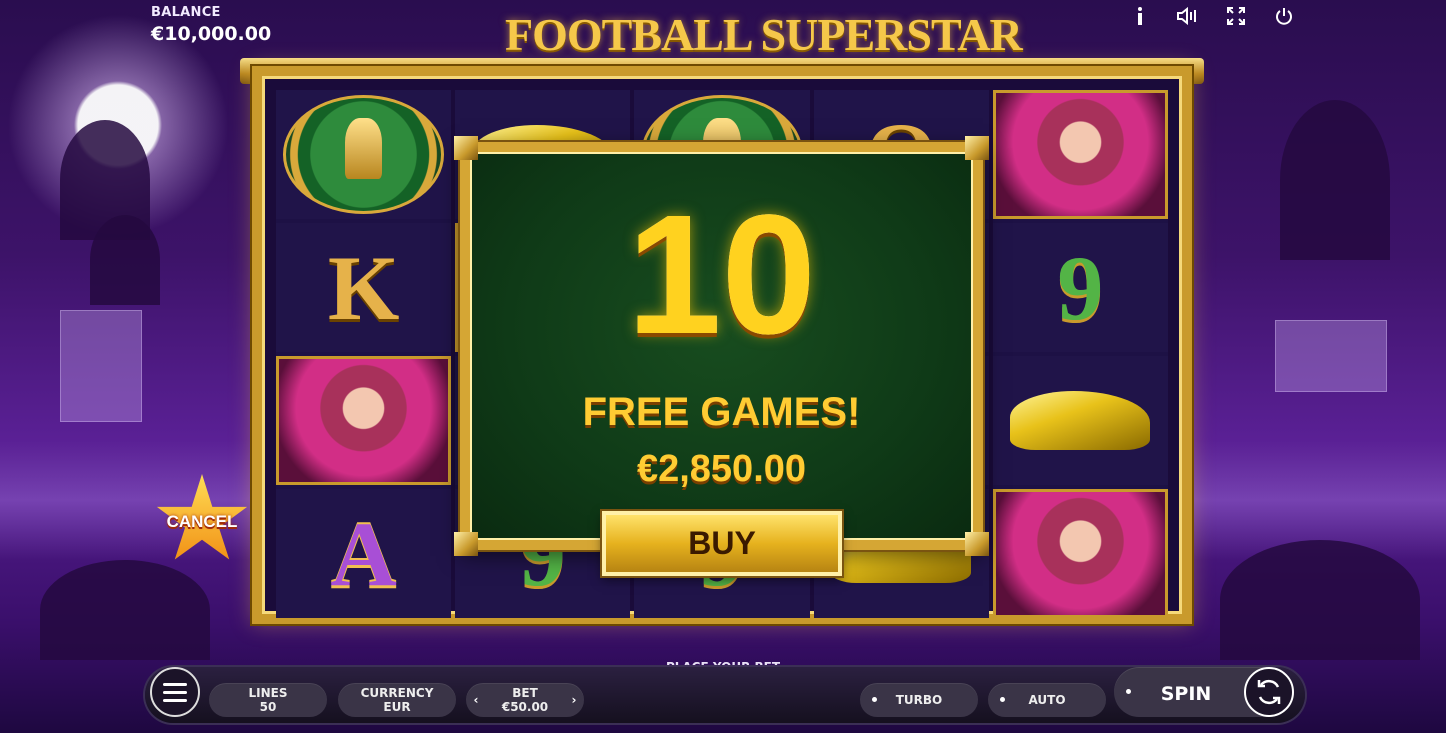 This screenshot has height=733, width=1446. I want to click on symbol-letter: K, so click(363, 287).